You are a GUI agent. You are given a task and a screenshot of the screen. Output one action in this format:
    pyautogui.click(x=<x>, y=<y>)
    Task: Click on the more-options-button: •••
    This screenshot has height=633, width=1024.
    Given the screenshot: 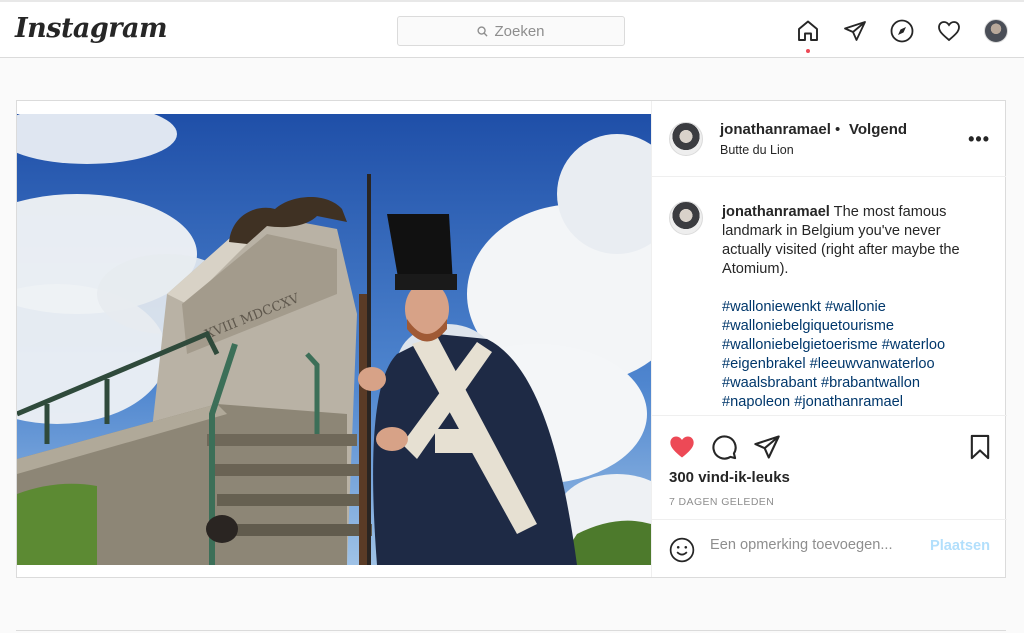 What is the action you would take?
    pyautogui.click(x=979, y=139)
    